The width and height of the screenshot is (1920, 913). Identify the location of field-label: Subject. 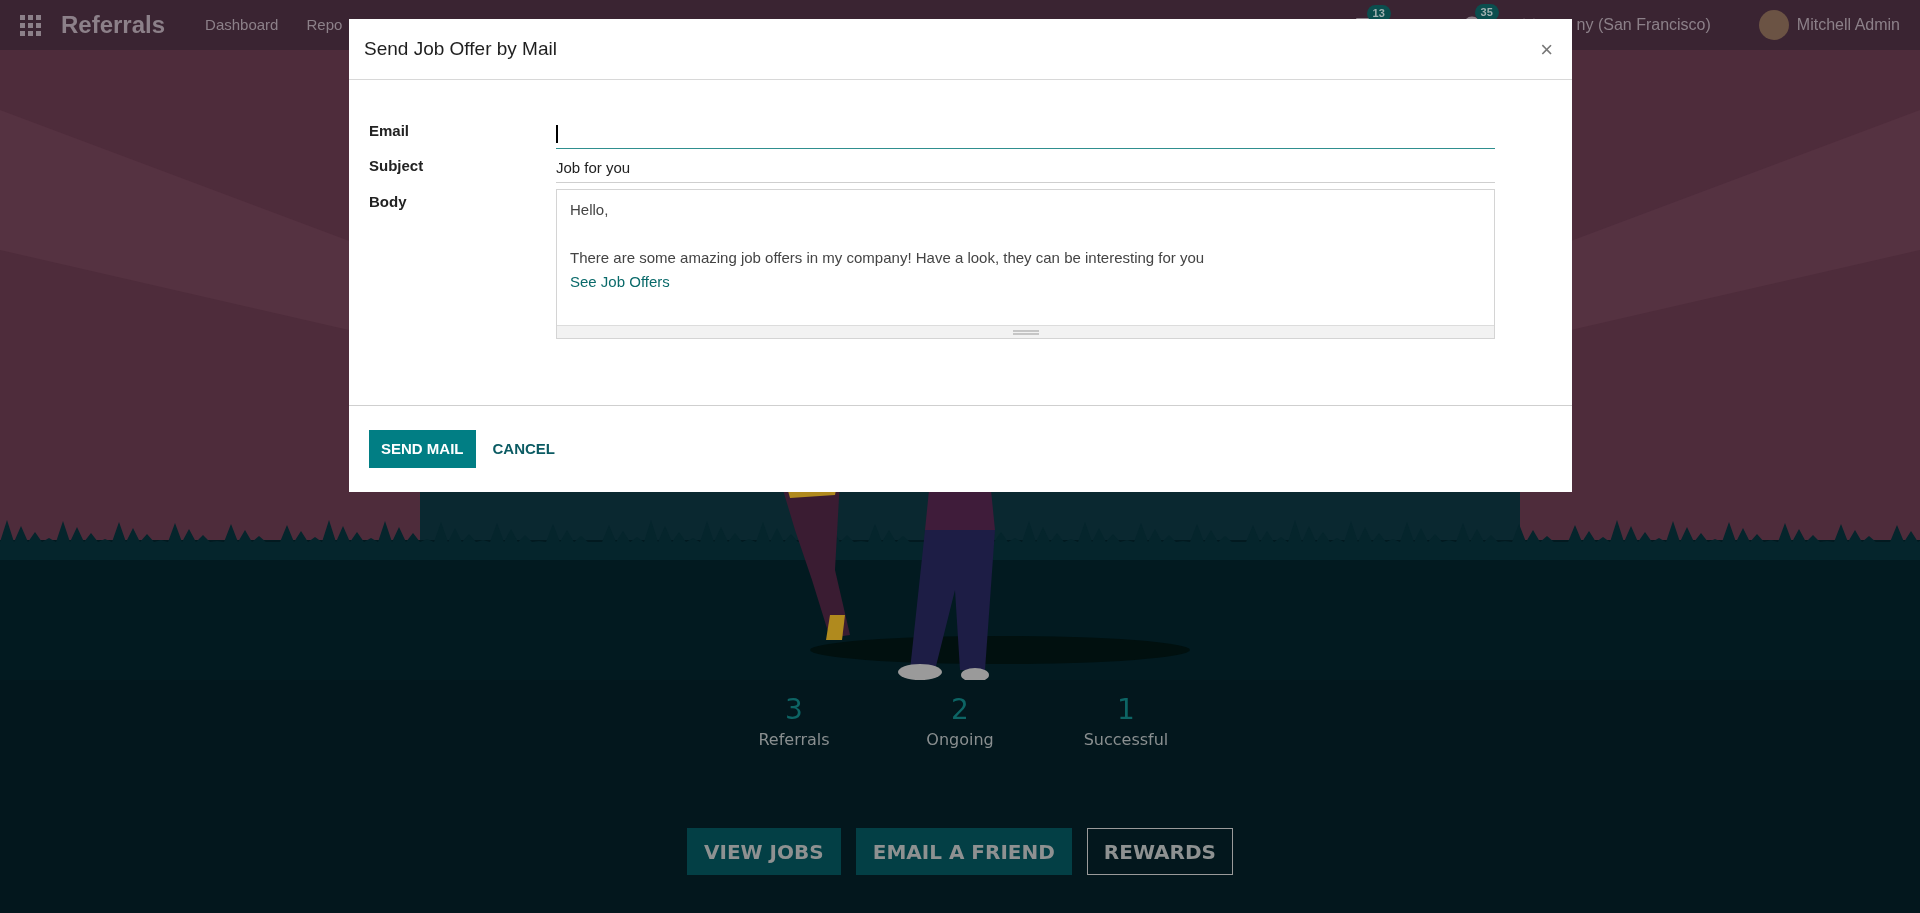
(397, 165).